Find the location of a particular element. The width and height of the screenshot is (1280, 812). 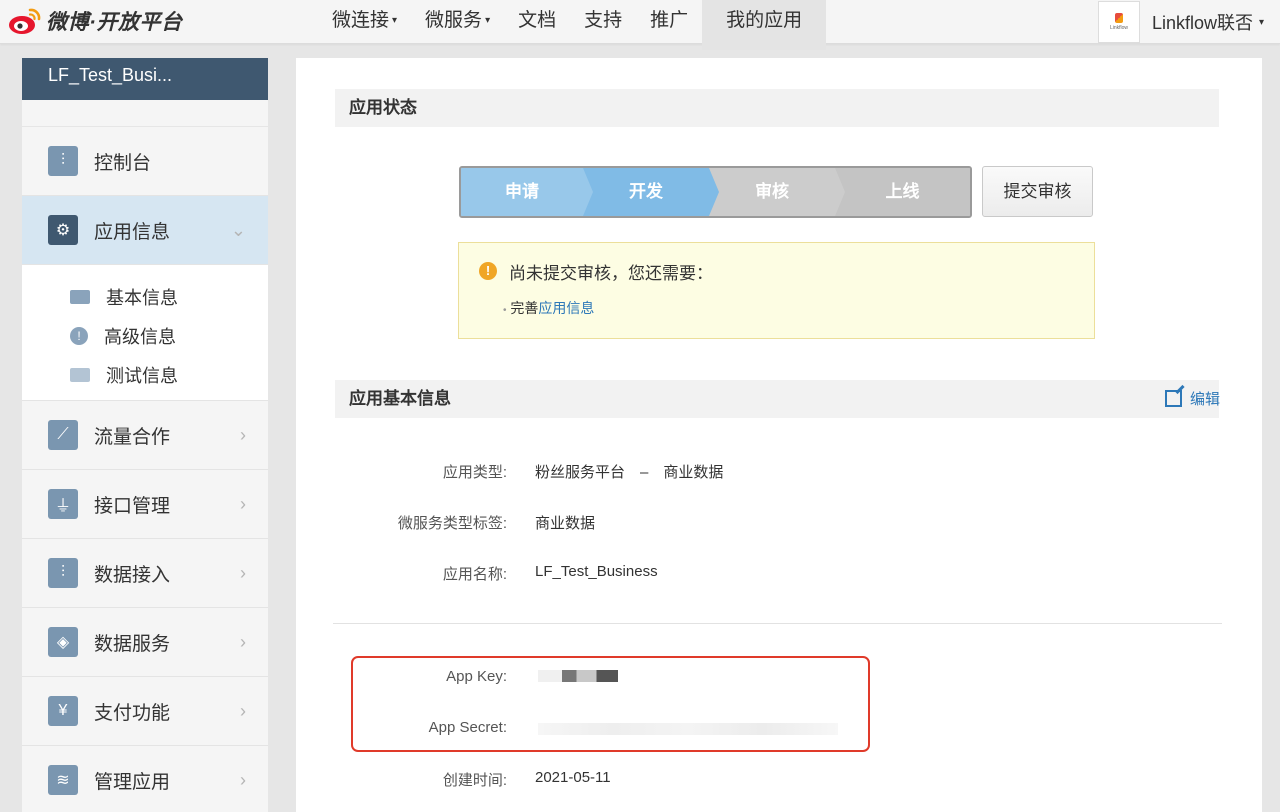

sidebar-item-traffic: ⟋ 流量合作 › is located at coordinates (145, 435).